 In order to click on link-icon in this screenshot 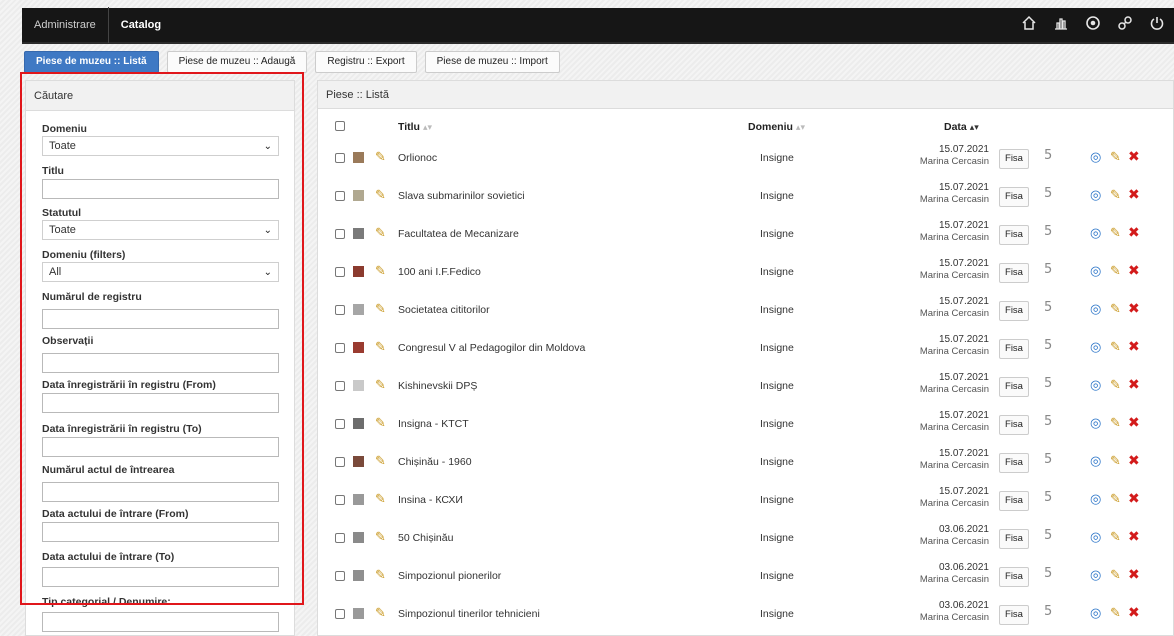, I will do `click(1125, 25)`.